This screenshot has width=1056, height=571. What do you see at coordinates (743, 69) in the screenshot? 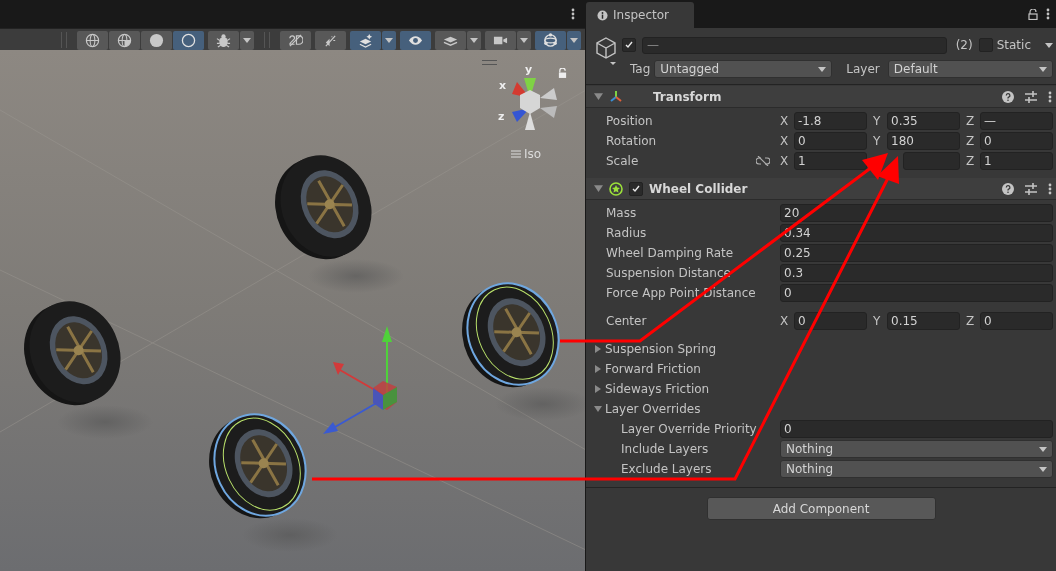
I see `tag-dropdown: Untagged` at bounding box center [743, 69].